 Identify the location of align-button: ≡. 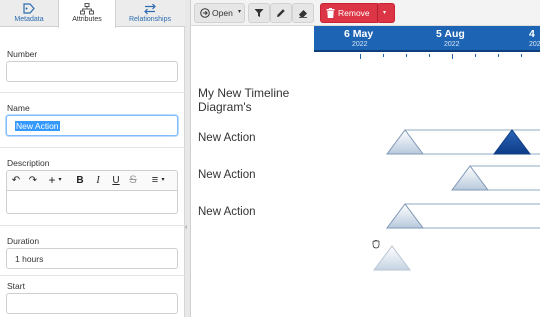
(155, 180).